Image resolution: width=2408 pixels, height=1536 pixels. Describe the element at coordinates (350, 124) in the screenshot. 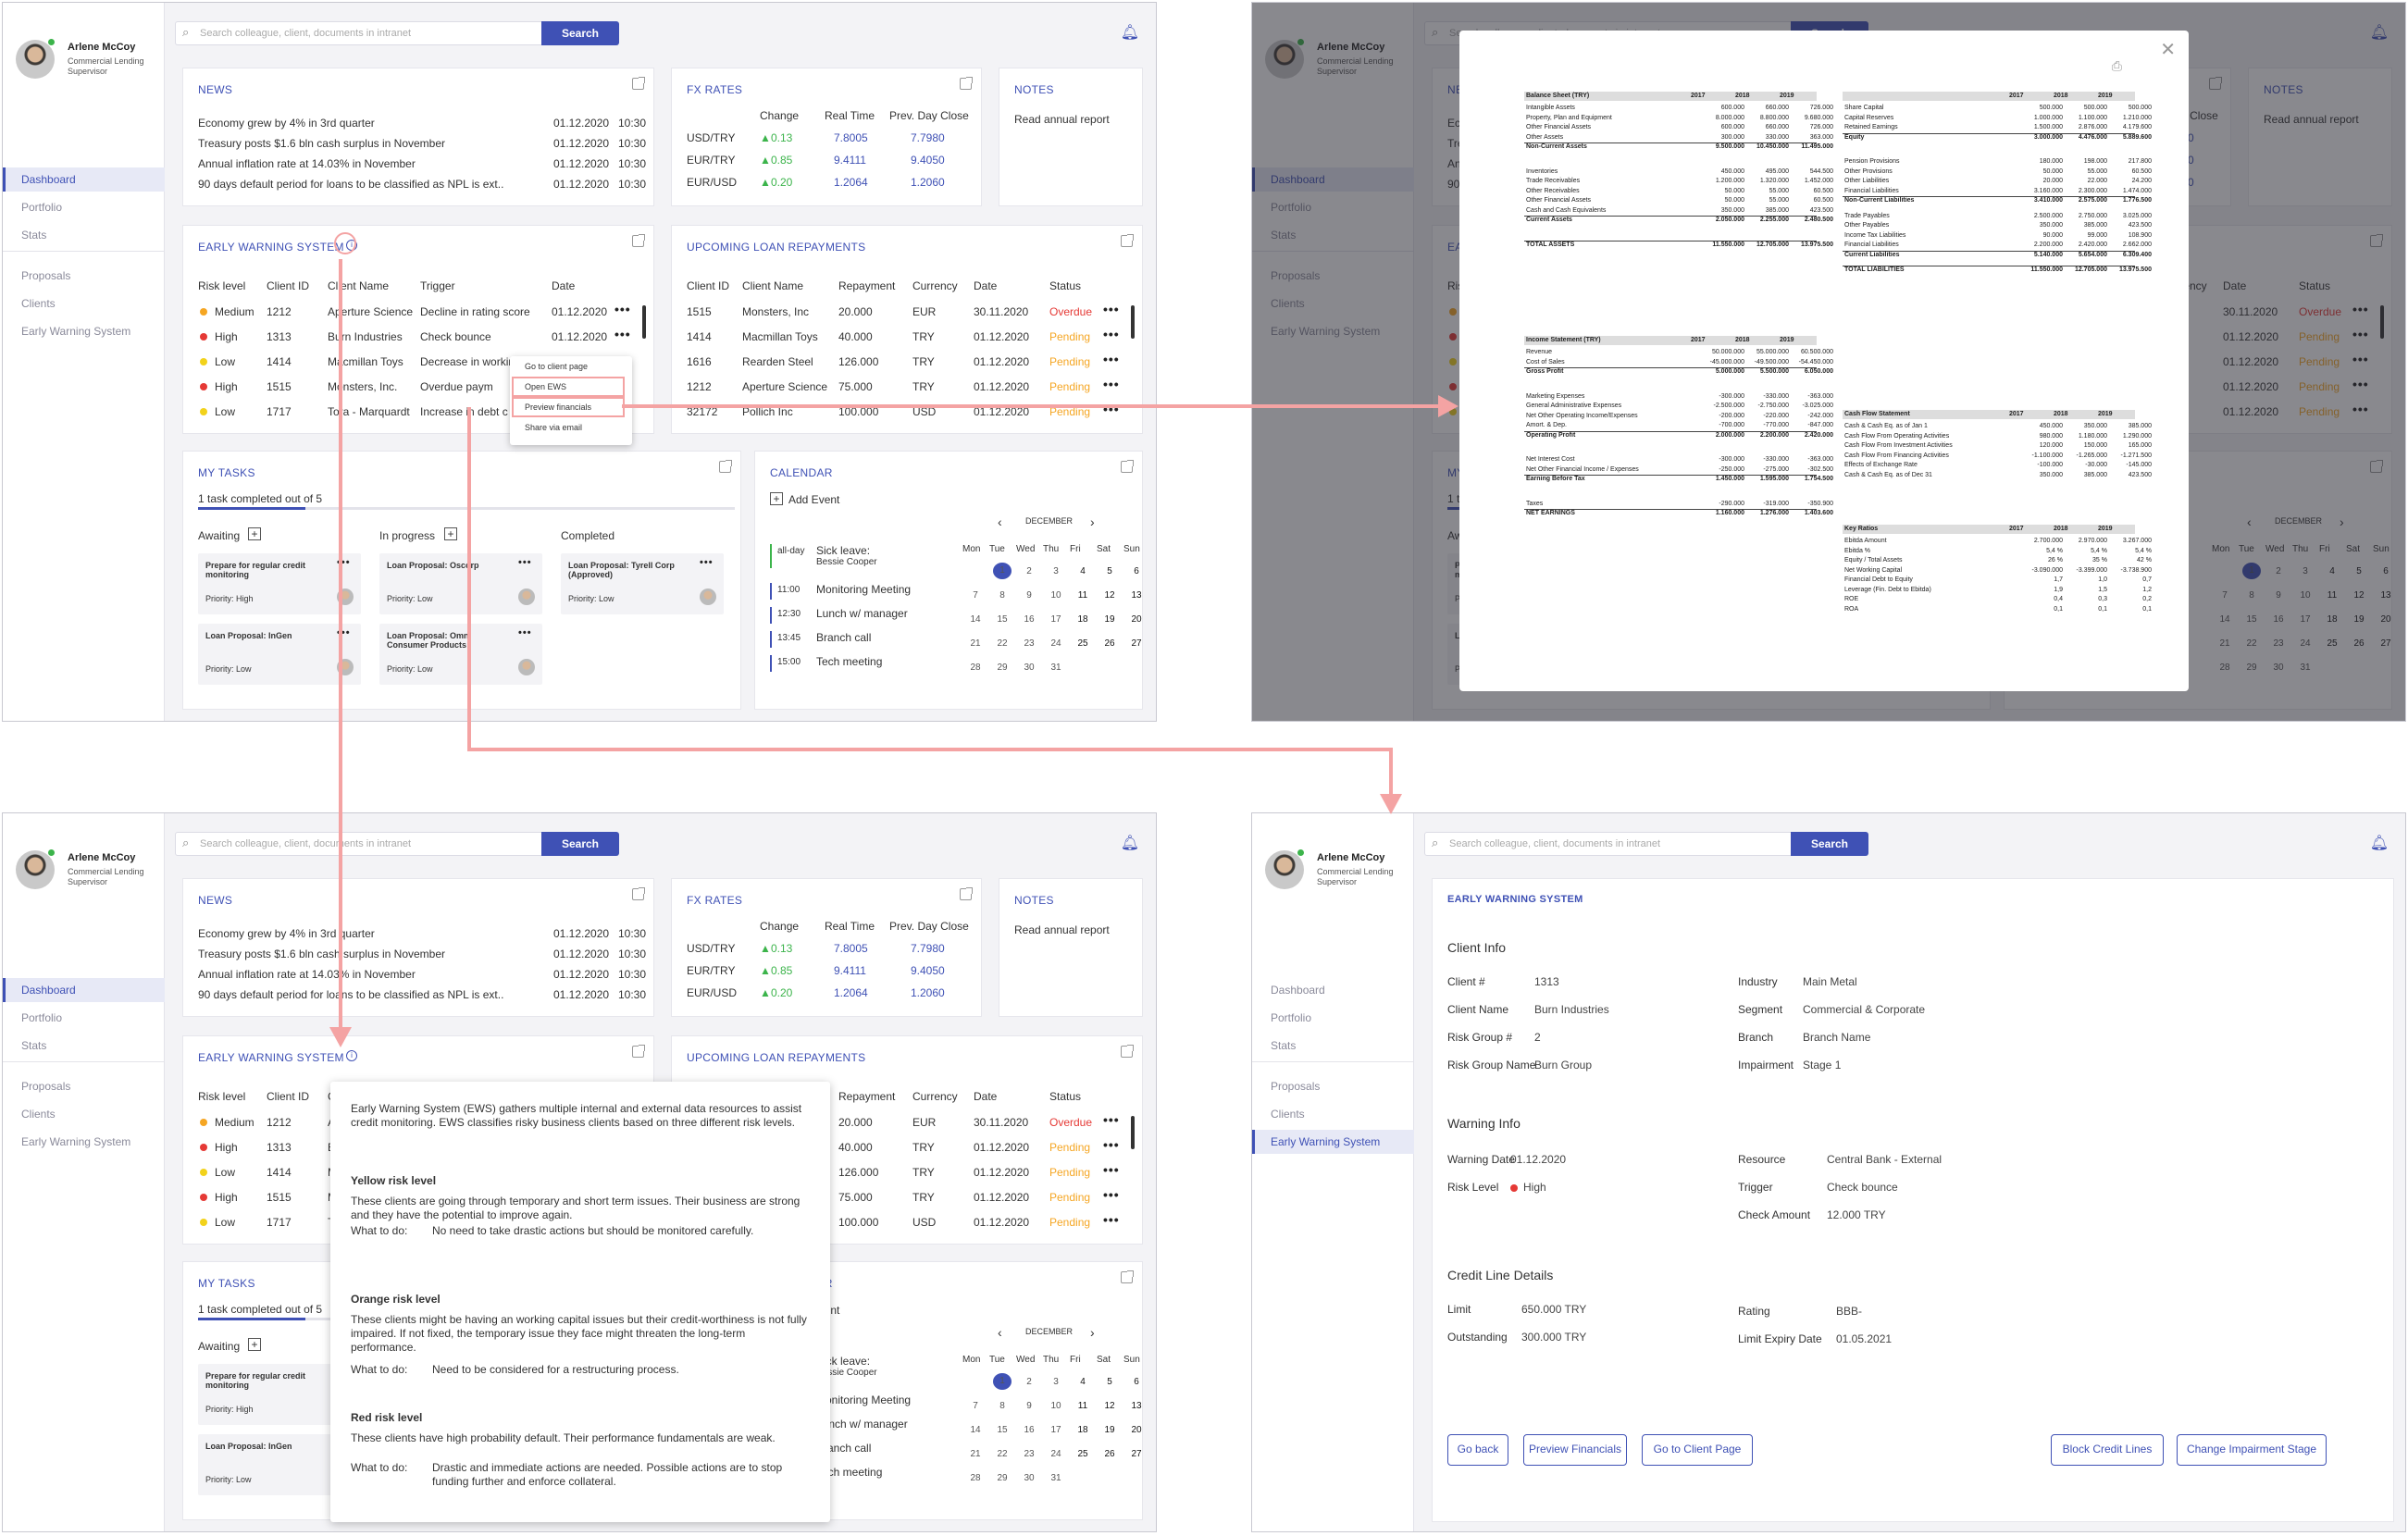

I see `news-item-text: Economy grew by 4% in 3rd quarter` at that location.